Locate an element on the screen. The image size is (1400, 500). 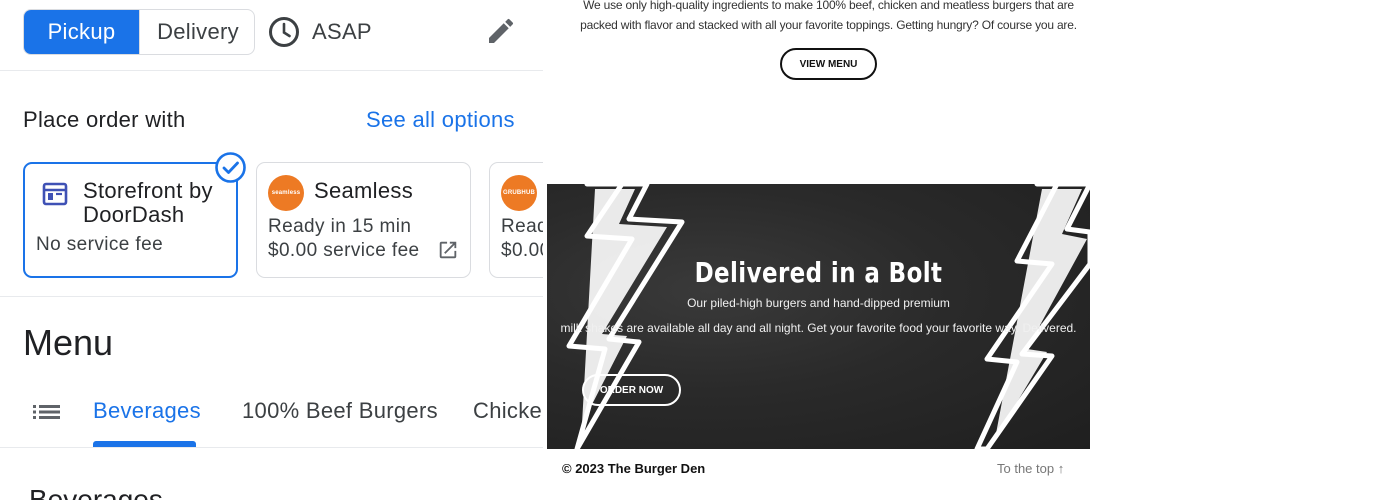
provider-card-grubhub: GRUBHUB Ready $0.00 is located at coordinates (516, 220).